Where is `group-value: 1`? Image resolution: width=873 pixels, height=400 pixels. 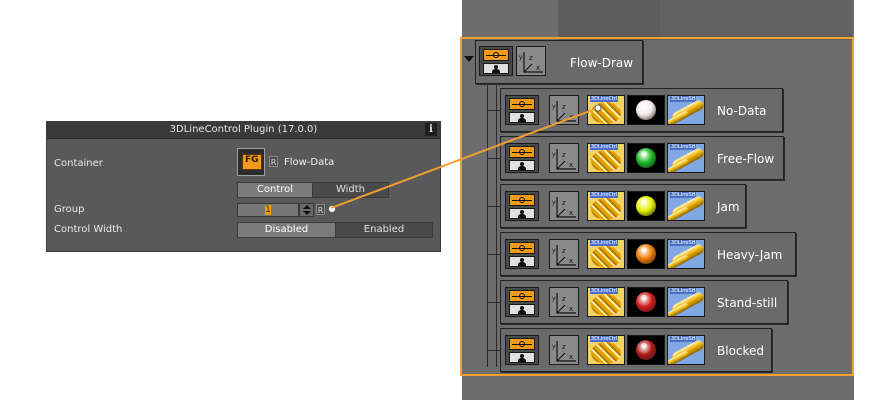 group-value: 1 is located at coordinates (268, 210).